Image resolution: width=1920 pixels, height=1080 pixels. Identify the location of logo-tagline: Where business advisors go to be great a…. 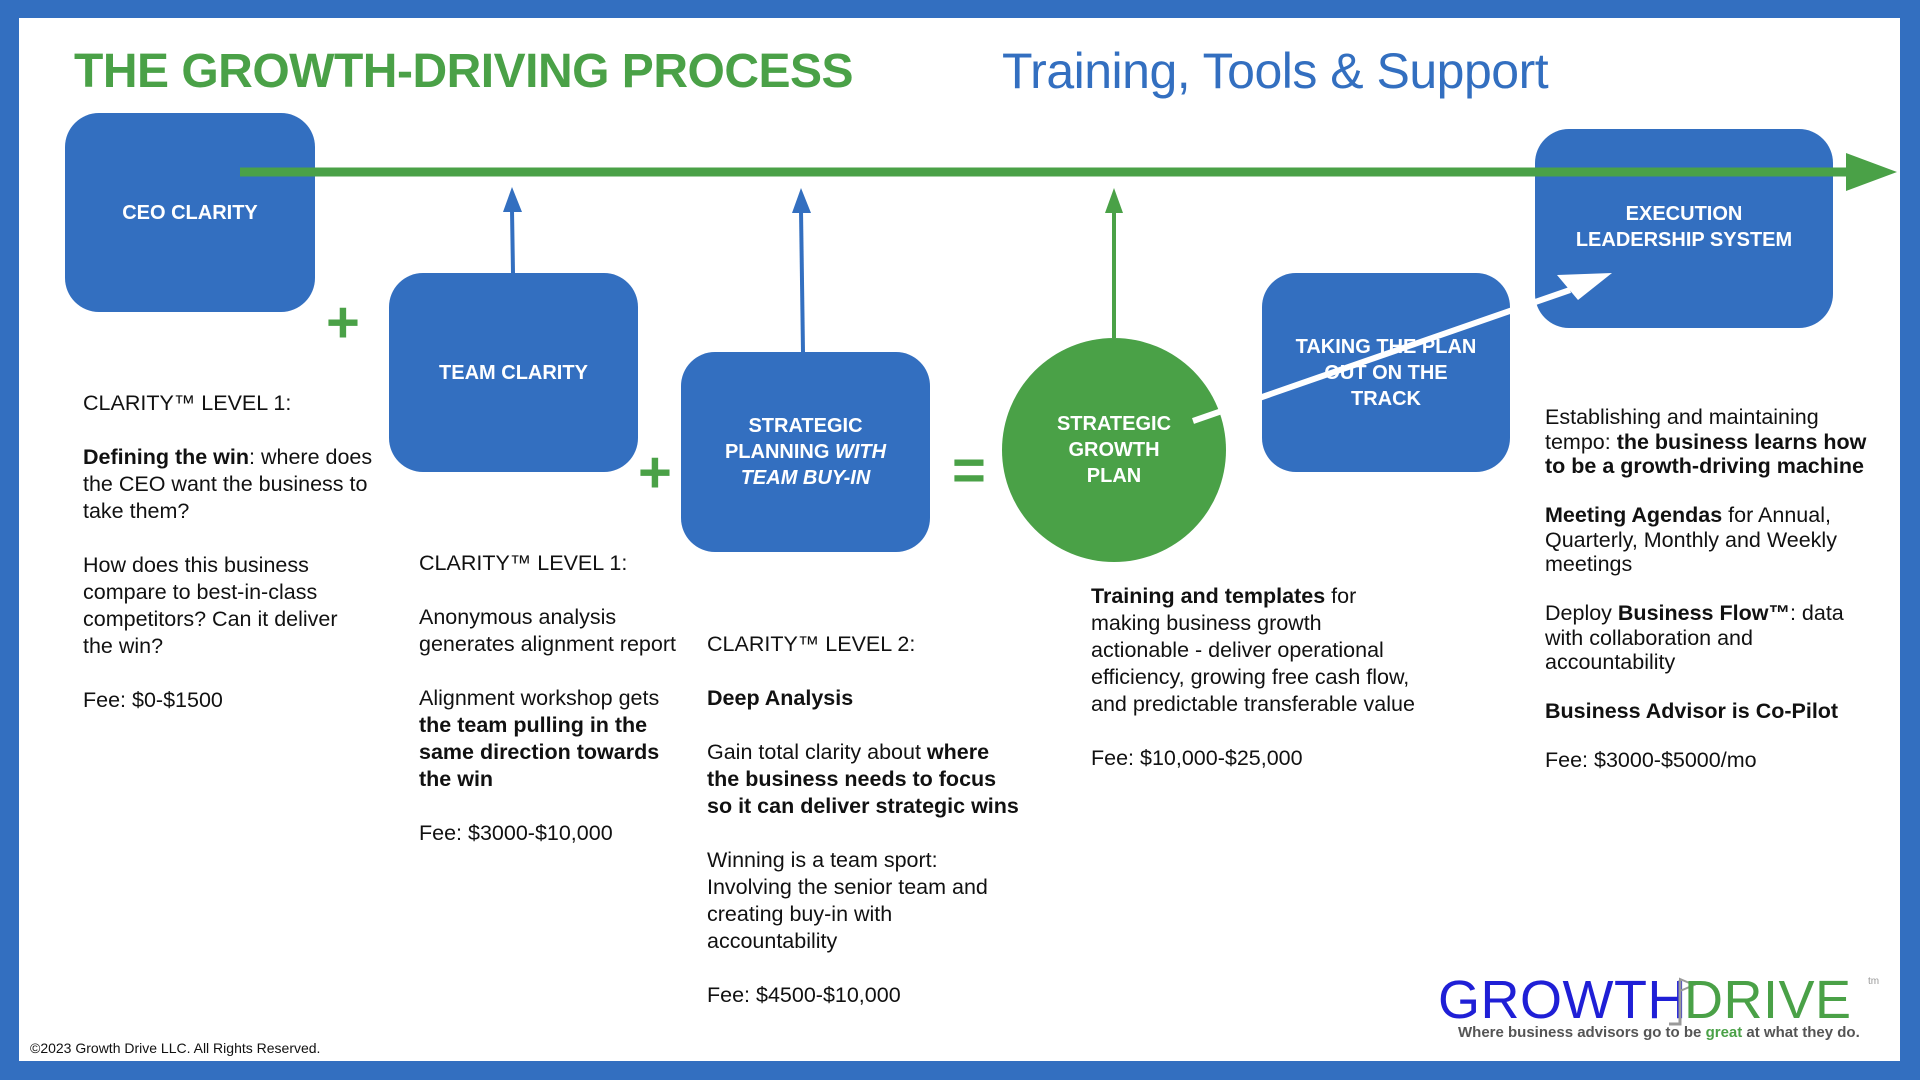
(1659, 1032).